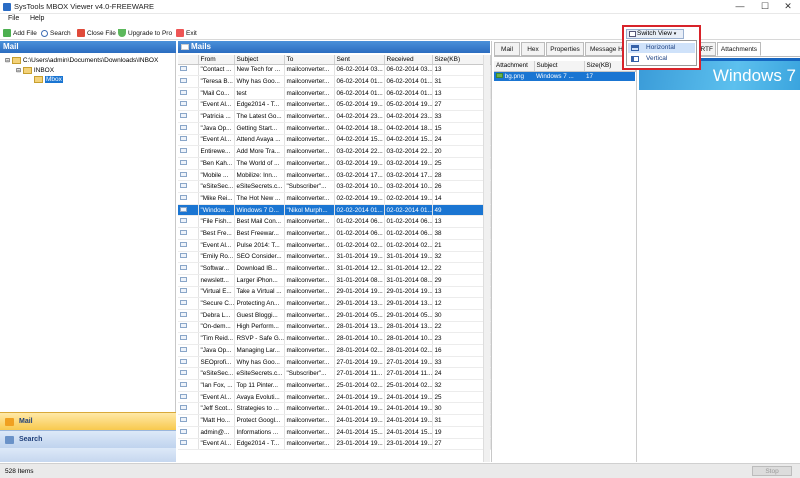 This screenshot has height=478, width=800. I want to click on mail-size: 33, so click(461, 362).